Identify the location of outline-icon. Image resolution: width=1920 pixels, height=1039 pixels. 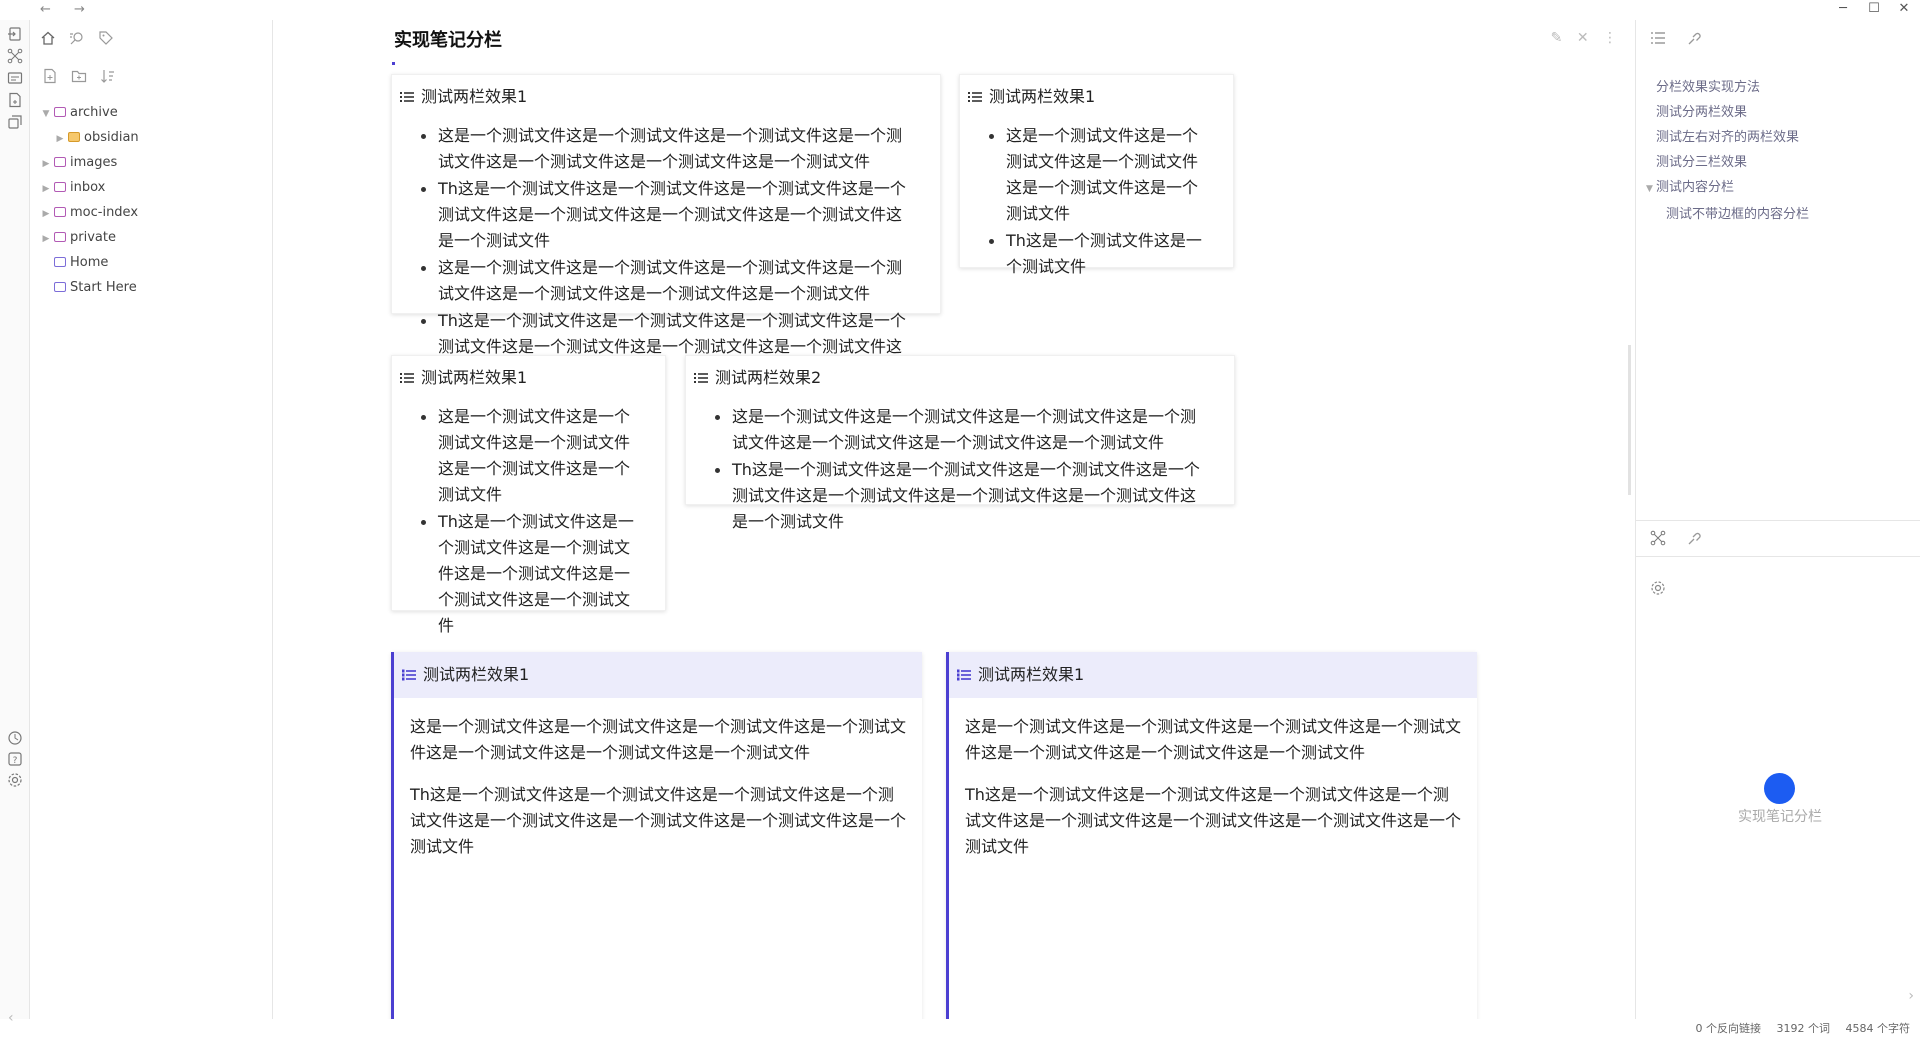
(1658, 38).